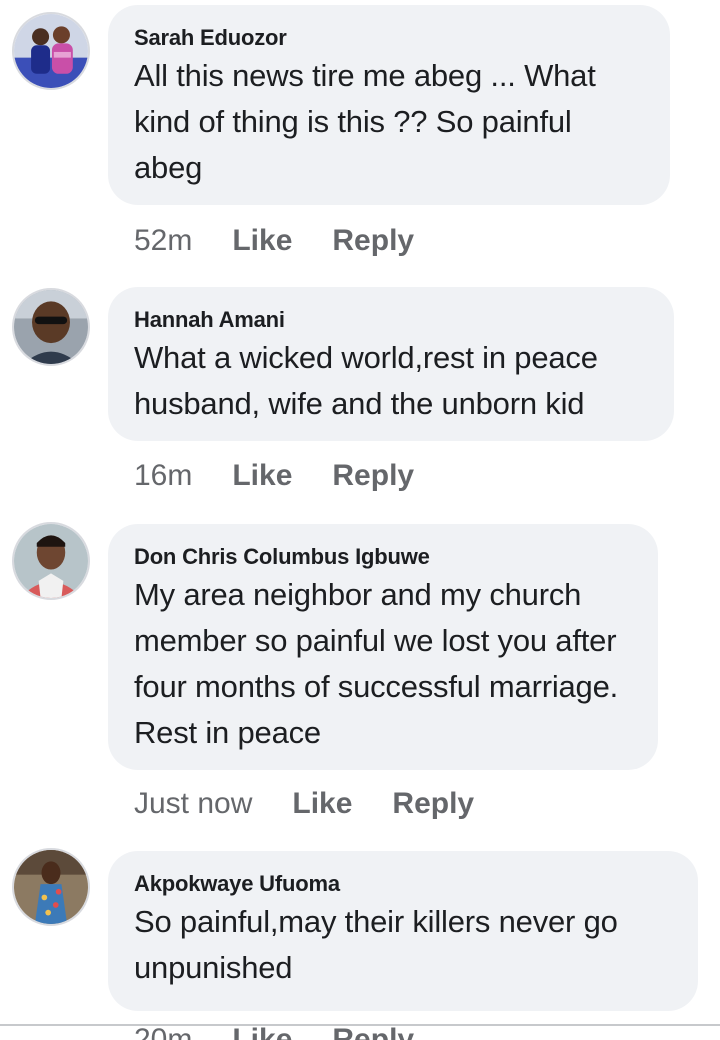 This screenshot has width=720, height=1040. What do you see at coordinates (391, 320) in the screenshot?
I see `comment-author: Hannah Amani` at bounding box center [391, 320].